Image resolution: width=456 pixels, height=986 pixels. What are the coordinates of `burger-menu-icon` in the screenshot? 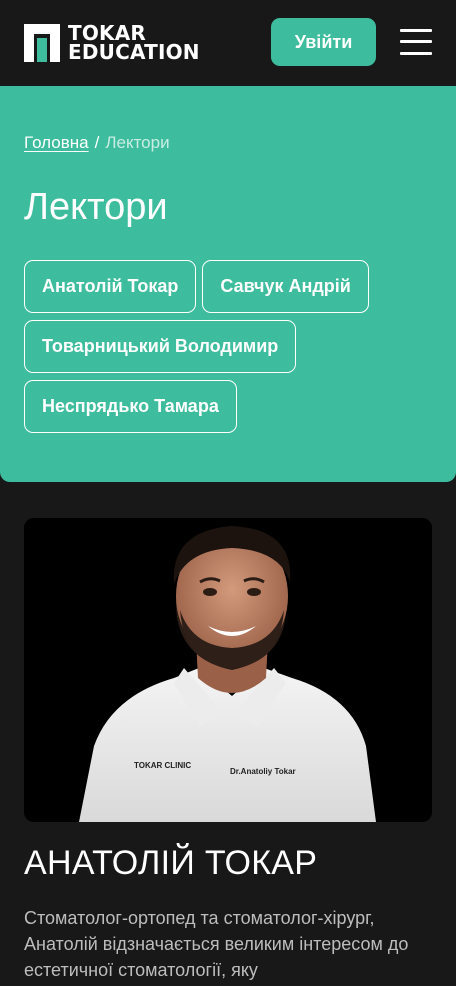 It's located at (416, 42).